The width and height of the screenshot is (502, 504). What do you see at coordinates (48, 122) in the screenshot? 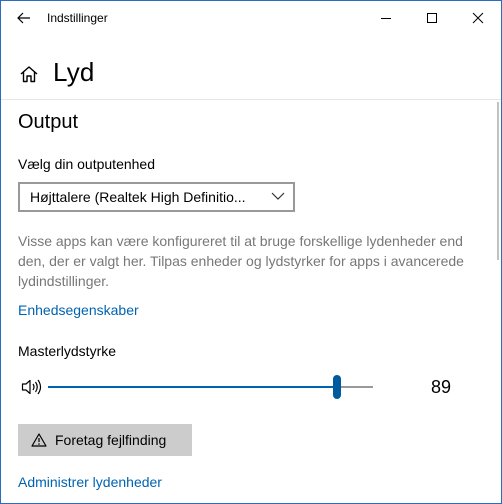
I see `section-title-output: Output` at bounding box center [48, 122].